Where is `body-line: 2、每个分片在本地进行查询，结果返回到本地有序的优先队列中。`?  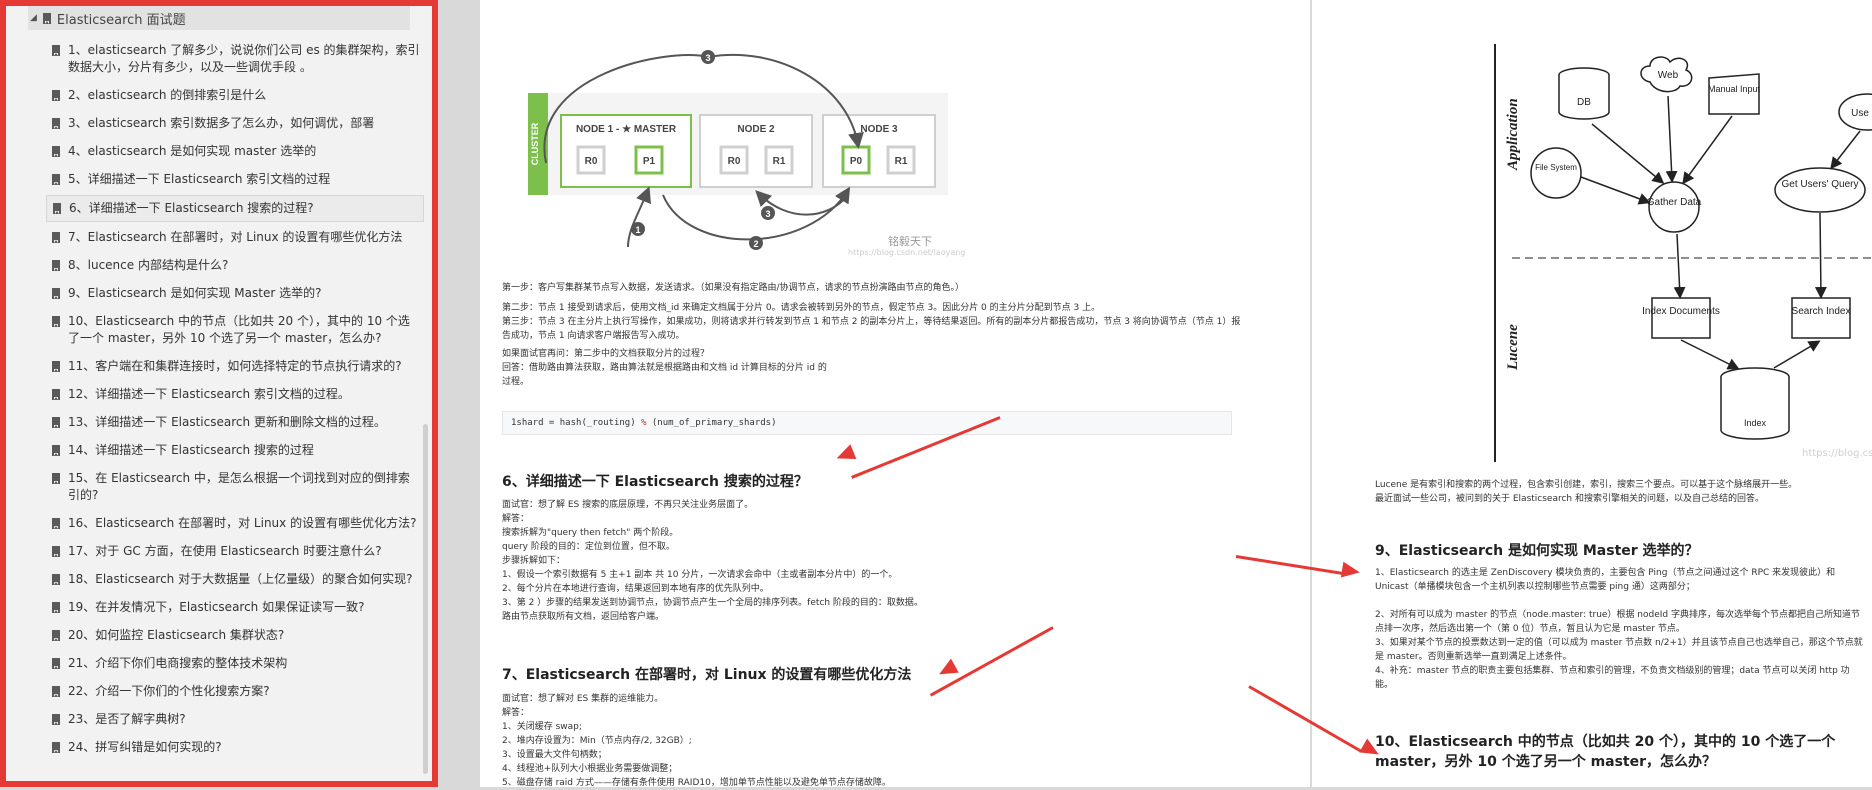
body-line: 2、每个分片在本地进行查询，结果返回到本地有序的优先队列中。 is located at coordinates (635, 589).